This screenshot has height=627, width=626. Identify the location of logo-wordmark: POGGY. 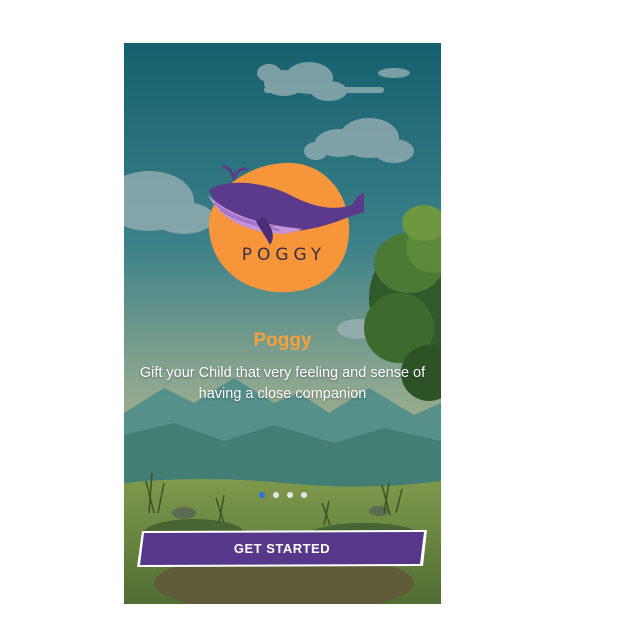
(284, 255).